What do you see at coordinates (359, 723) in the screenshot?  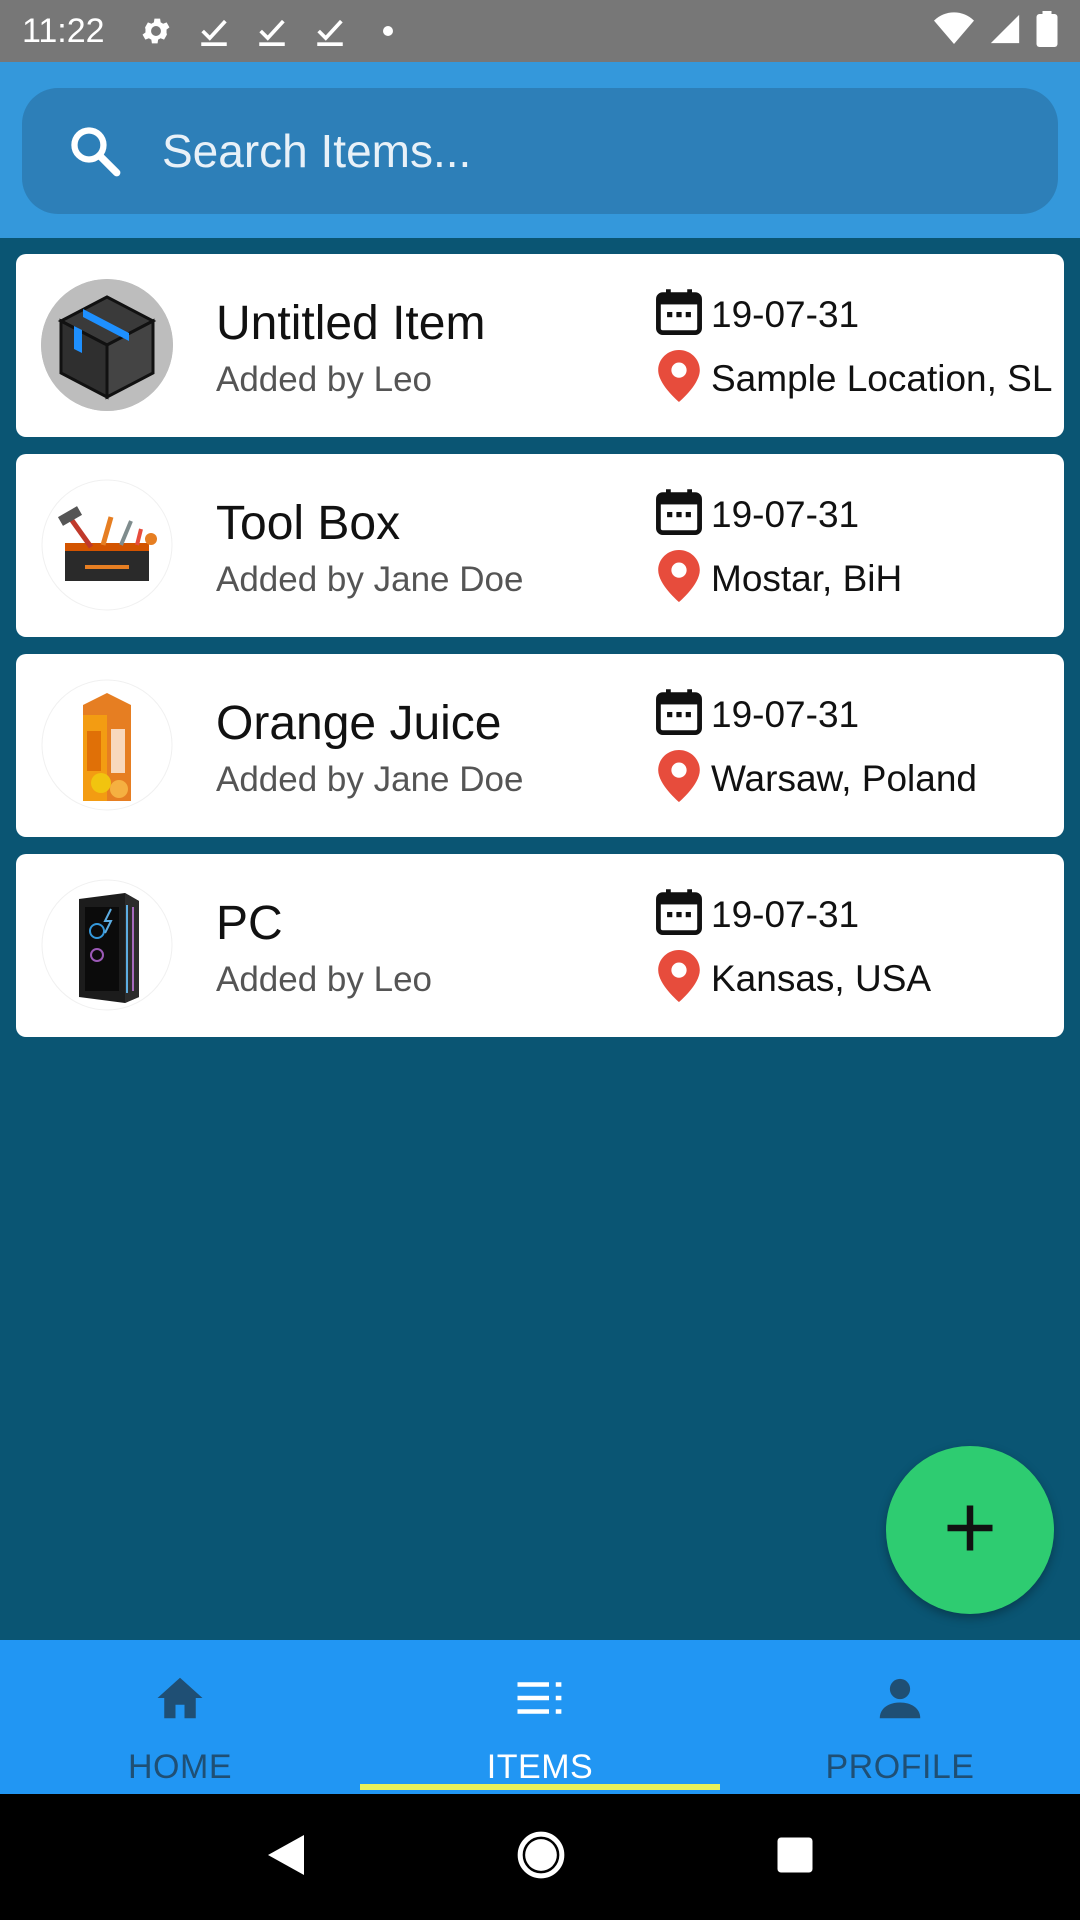 I see `item-title: Orange Juice` at bounding box center [359, 723].